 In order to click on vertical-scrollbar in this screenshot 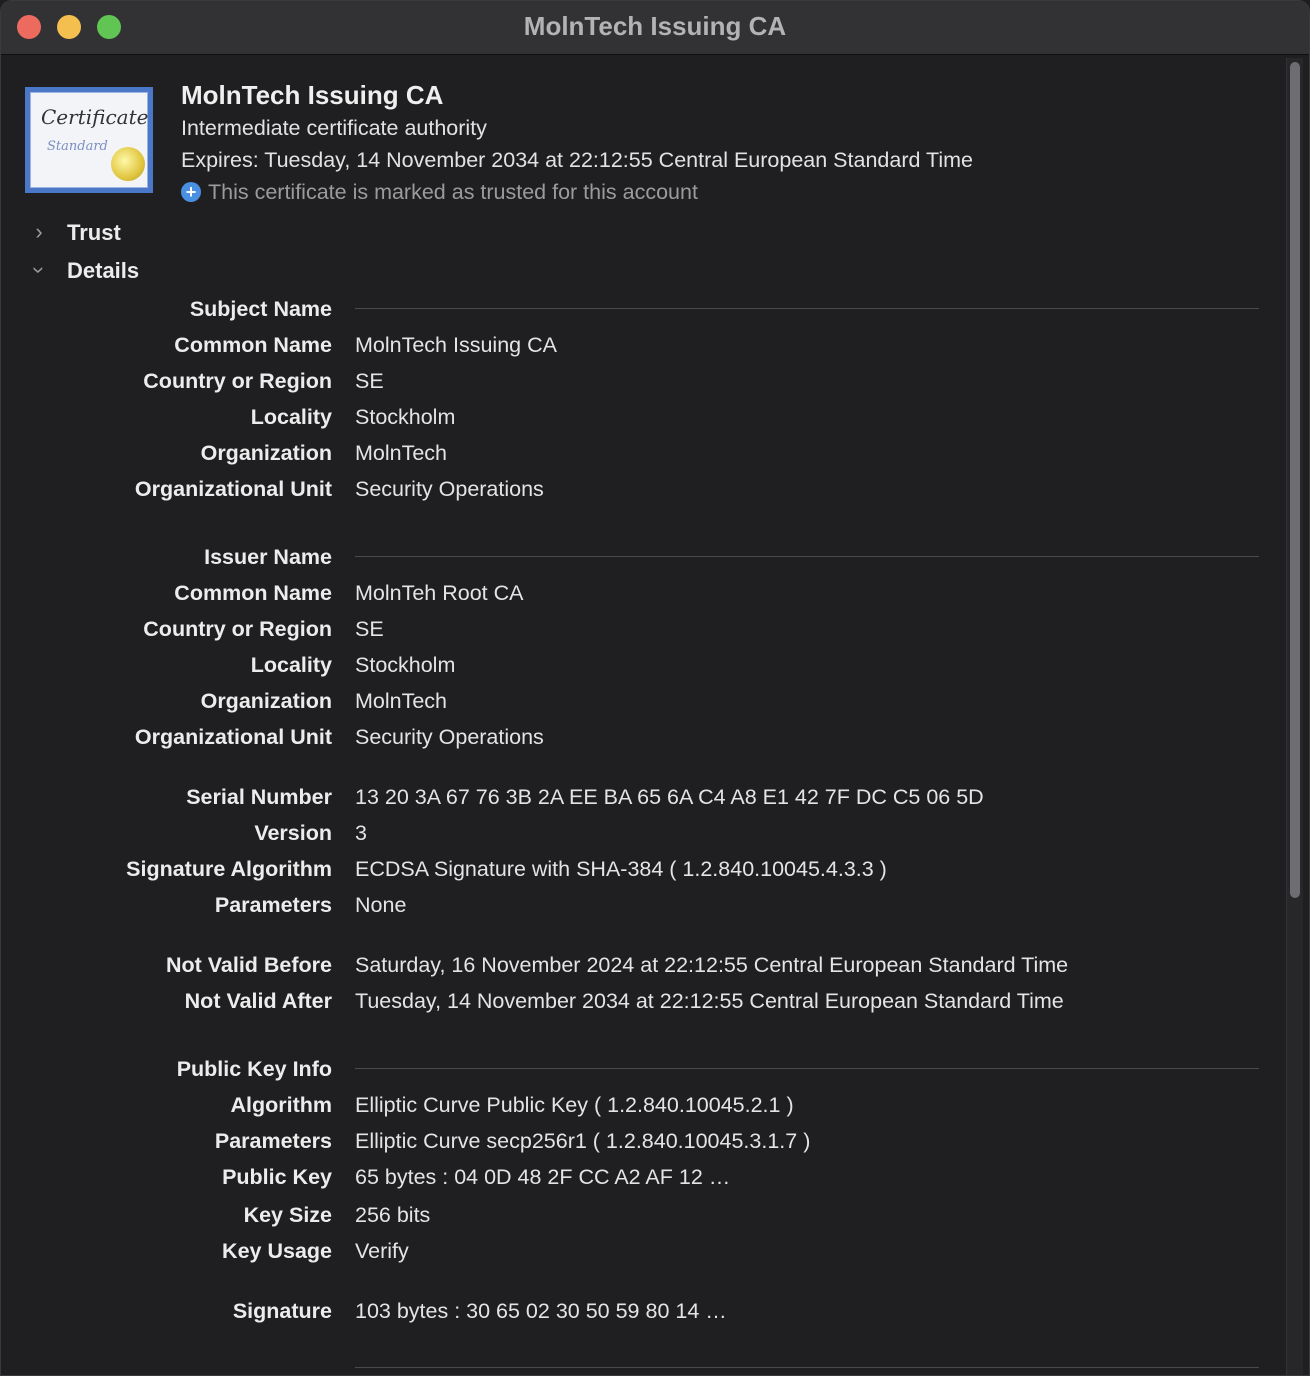, I will do `click(1294, 716)`.